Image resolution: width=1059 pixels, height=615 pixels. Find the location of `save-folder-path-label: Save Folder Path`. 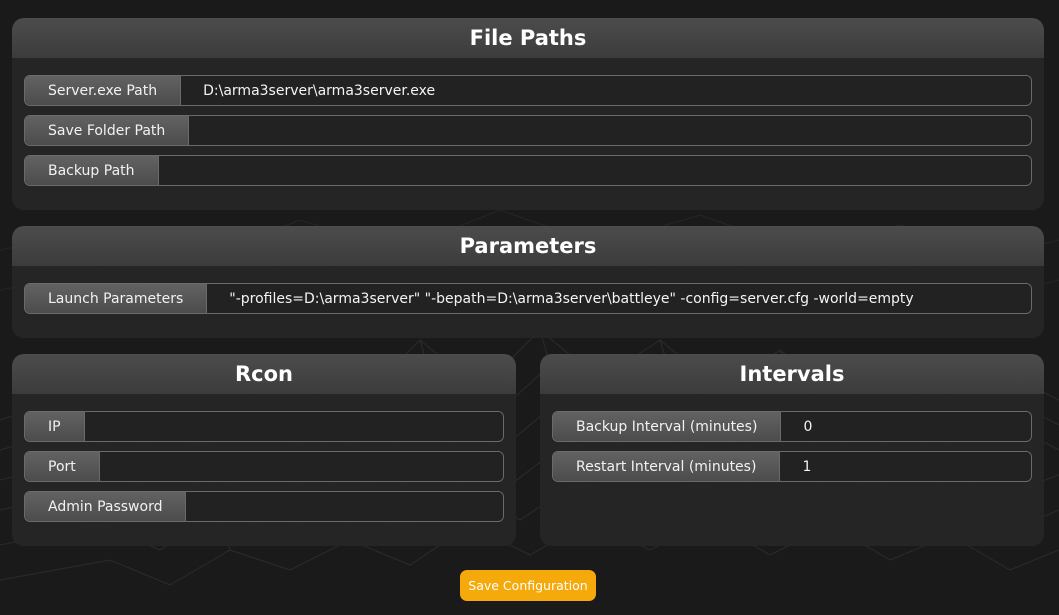

save-folder-path-label: Save Folder Path is located at coordinates (107, 130).